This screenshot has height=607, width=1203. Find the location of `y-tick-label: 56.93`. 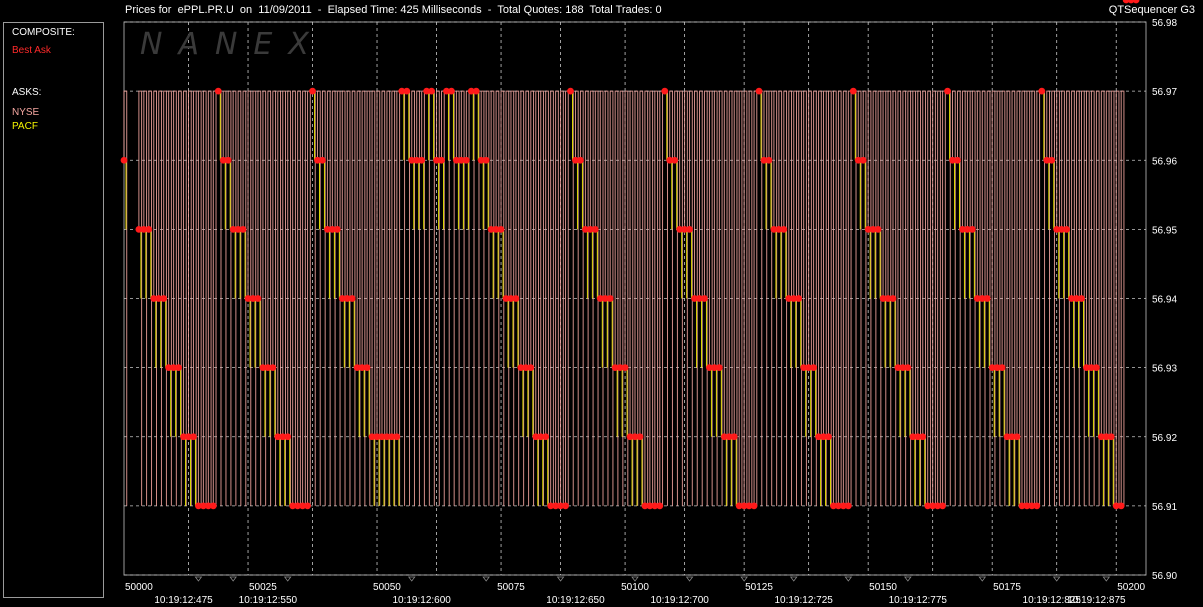

y-tick-label: 56.93 is located at coordinates (1164, 369).